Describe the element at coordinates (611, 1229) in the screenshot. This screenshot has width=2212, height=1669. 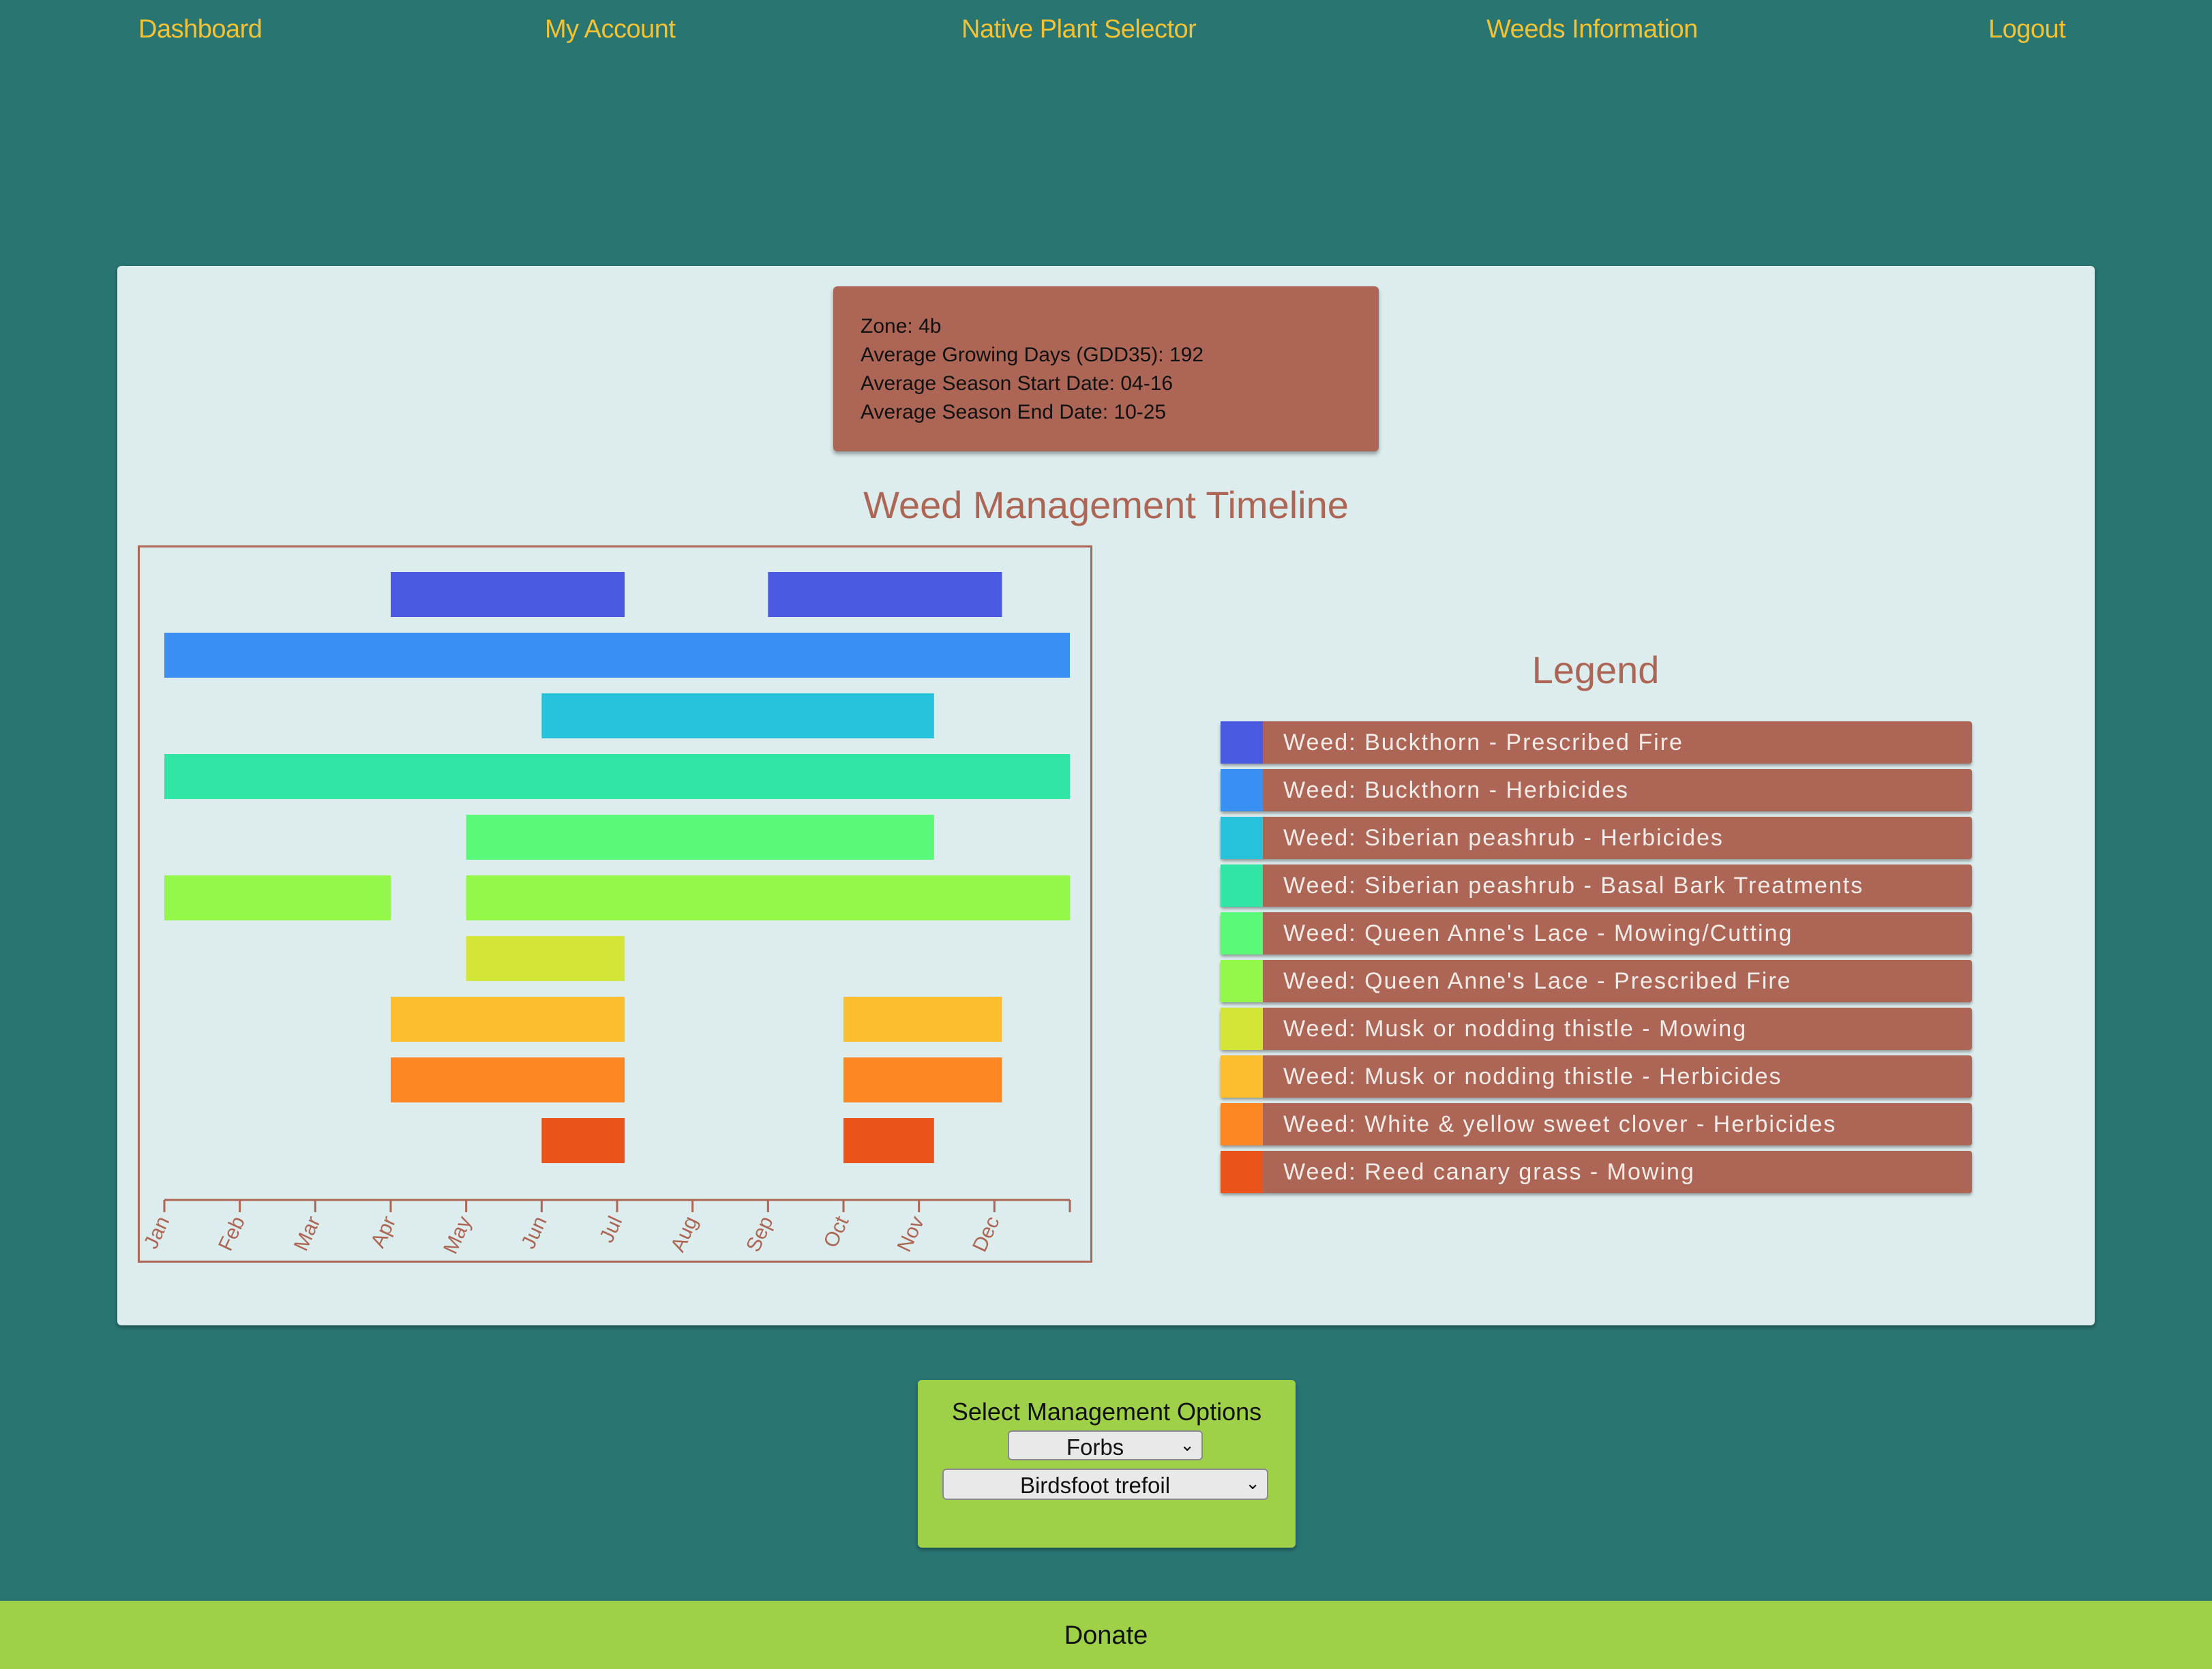
I see `x-axis-tick-label: Jul` at that location.